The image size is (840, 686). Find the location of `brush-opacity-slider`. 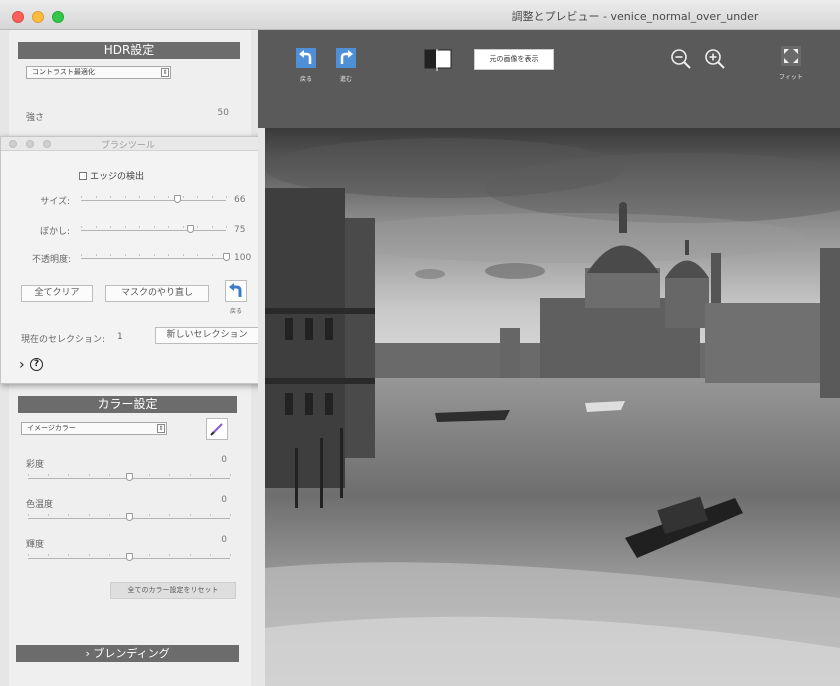

brush-opacity-slider is located at coordinates (155, 257).